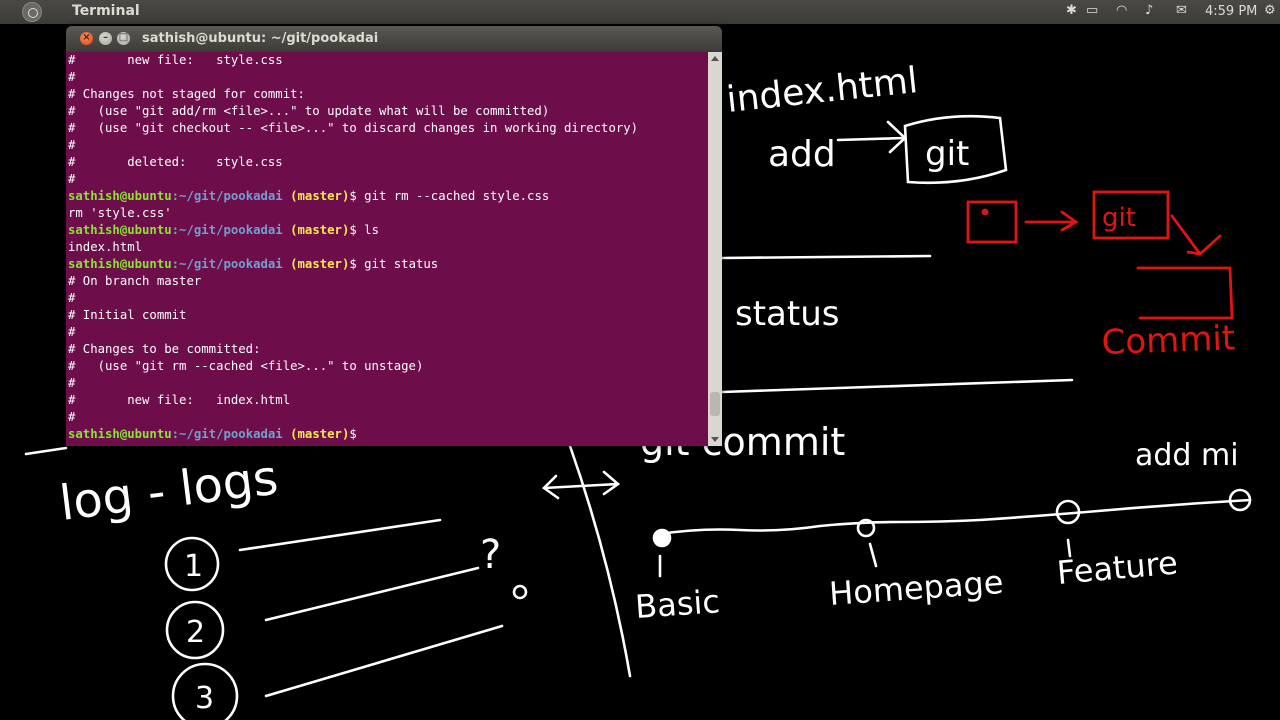 The width and height of the screenshot is (1280, 720). Describe the element at coordinates (394, 264) in the screenshot. I see `prompt-cmd: $ git status` at that location.